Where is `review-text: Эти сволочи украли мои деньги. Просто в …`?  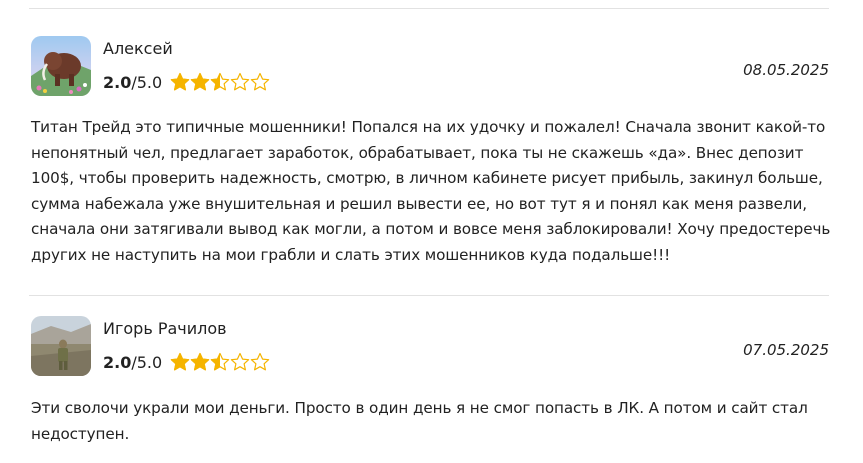
review-text: Эти сволочи украли мои деньги. Просто в … is located at coordinates (419, 421).